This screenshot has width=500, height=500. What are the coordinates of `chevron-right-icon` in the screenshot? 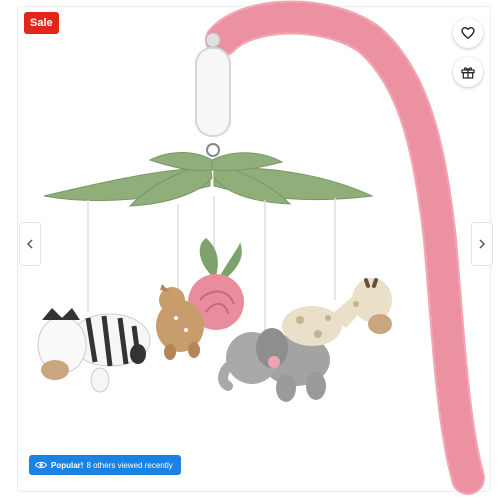 It's located at (482, 244).